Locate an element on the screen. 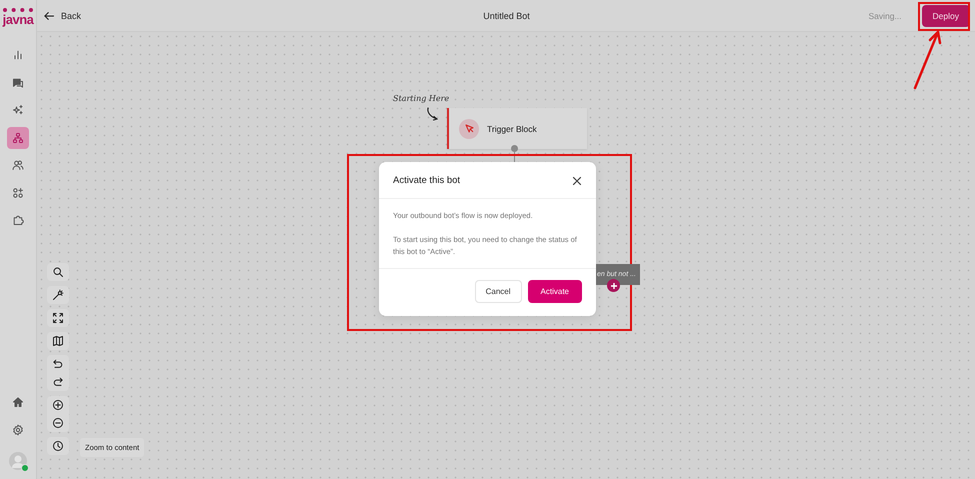 This screenshot has width=975, height=479. flowchart-icon is located at coordinates (18, 138).